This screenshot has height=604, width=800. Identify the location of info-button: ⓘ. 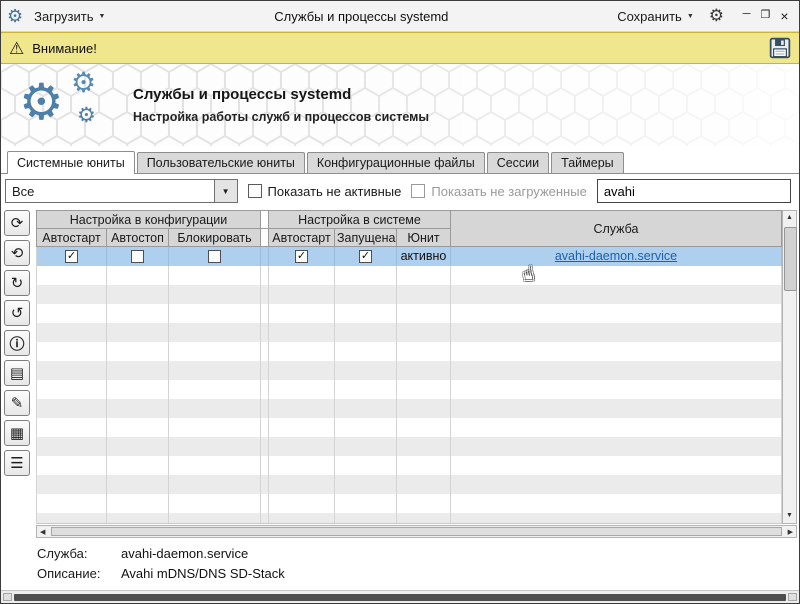
(17, 343).